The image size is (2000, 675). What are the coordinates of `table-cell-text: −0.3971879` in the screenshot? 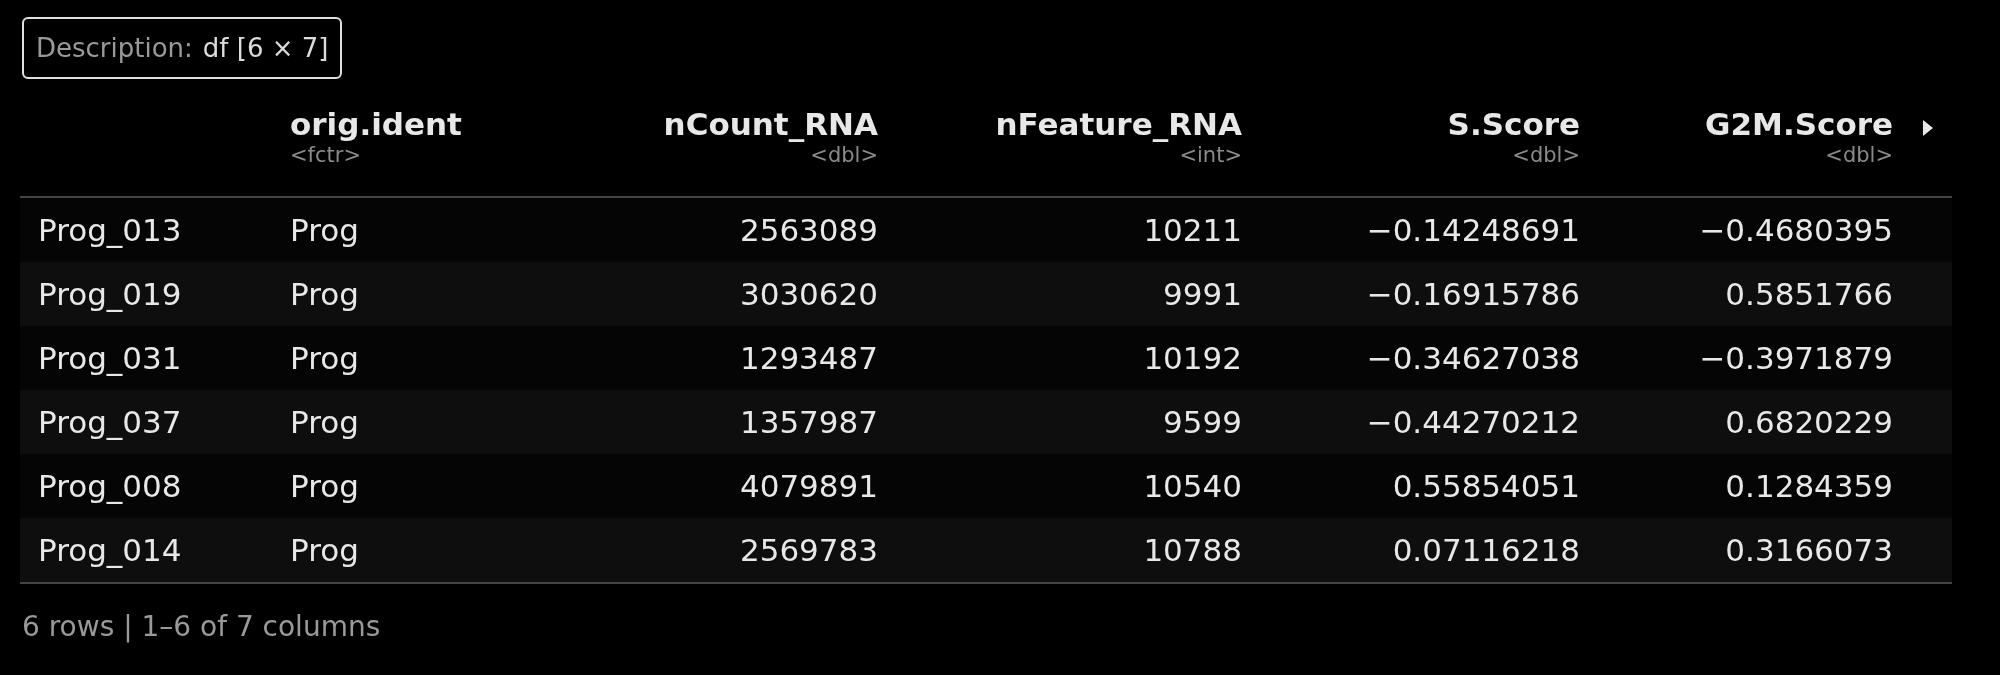 It's located at (1796, 358).